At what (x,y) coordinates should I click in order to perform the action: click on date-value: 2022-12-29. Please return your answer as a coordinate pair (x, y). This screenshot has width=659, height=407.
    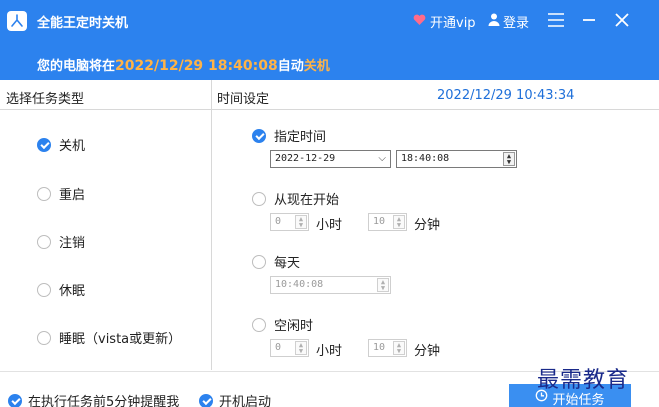
    Looking at the image, I should click on (305, 158).